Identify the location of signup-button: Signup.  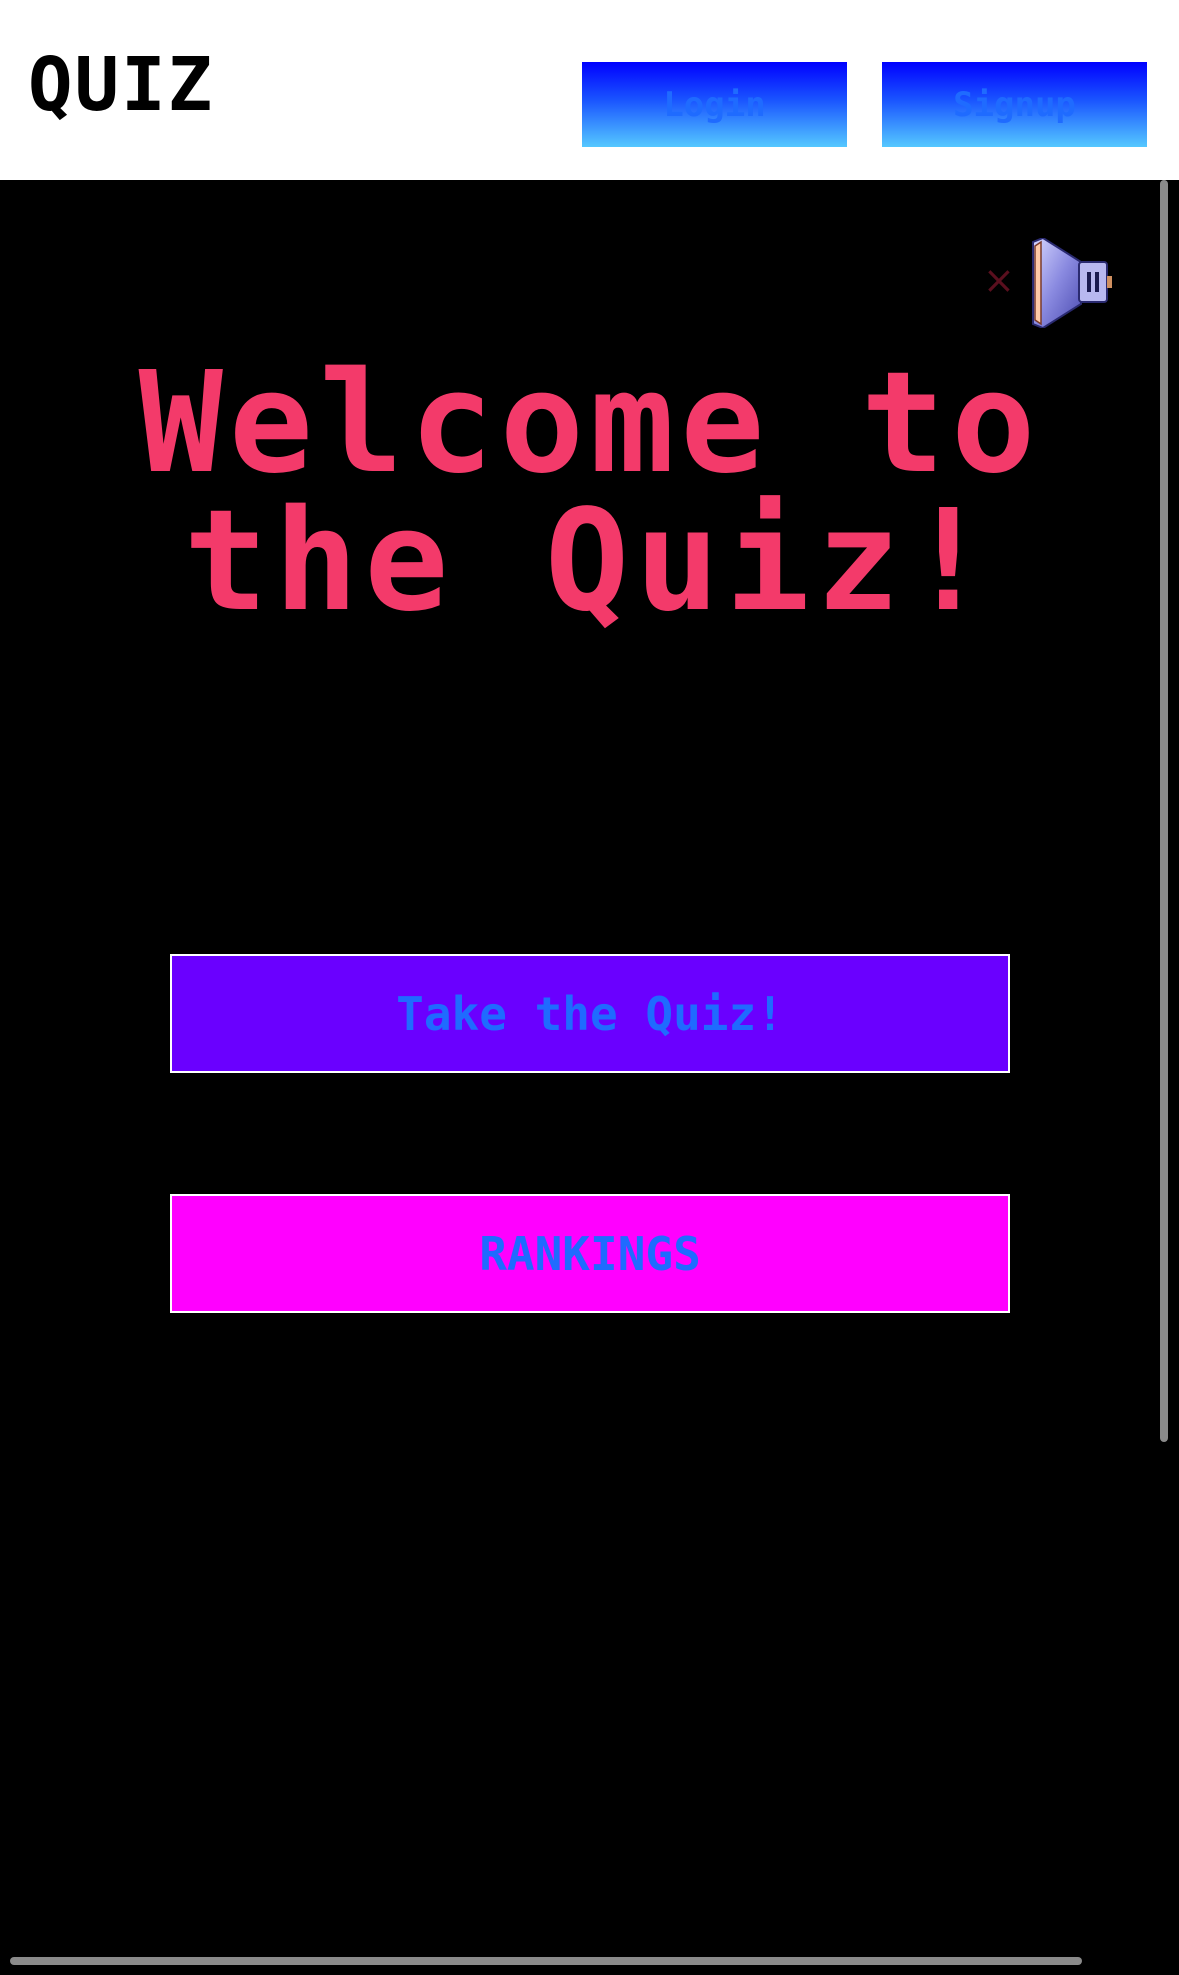
(1014, 104).